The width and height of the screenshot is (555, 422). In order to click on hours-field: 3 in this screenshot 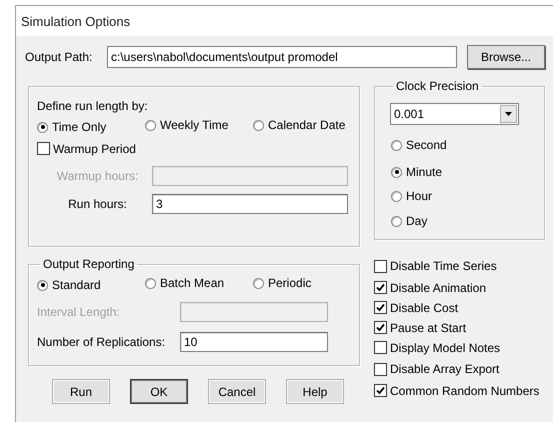, I will do `click(250, 204)`.